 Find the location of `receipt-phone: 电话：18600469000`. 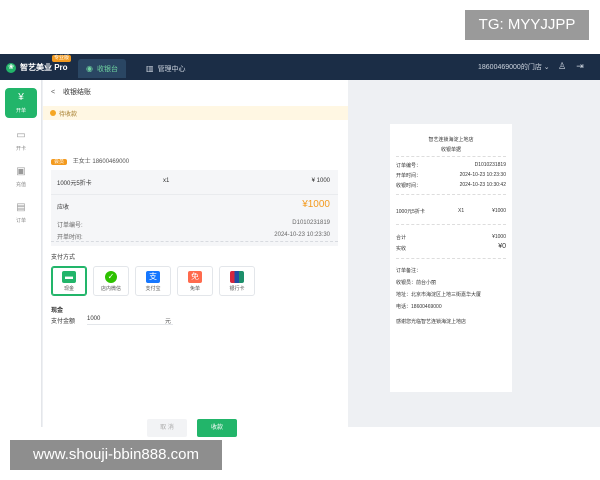

receipt-phone: 电话：18600469000 is located at coordinates (419, 306).